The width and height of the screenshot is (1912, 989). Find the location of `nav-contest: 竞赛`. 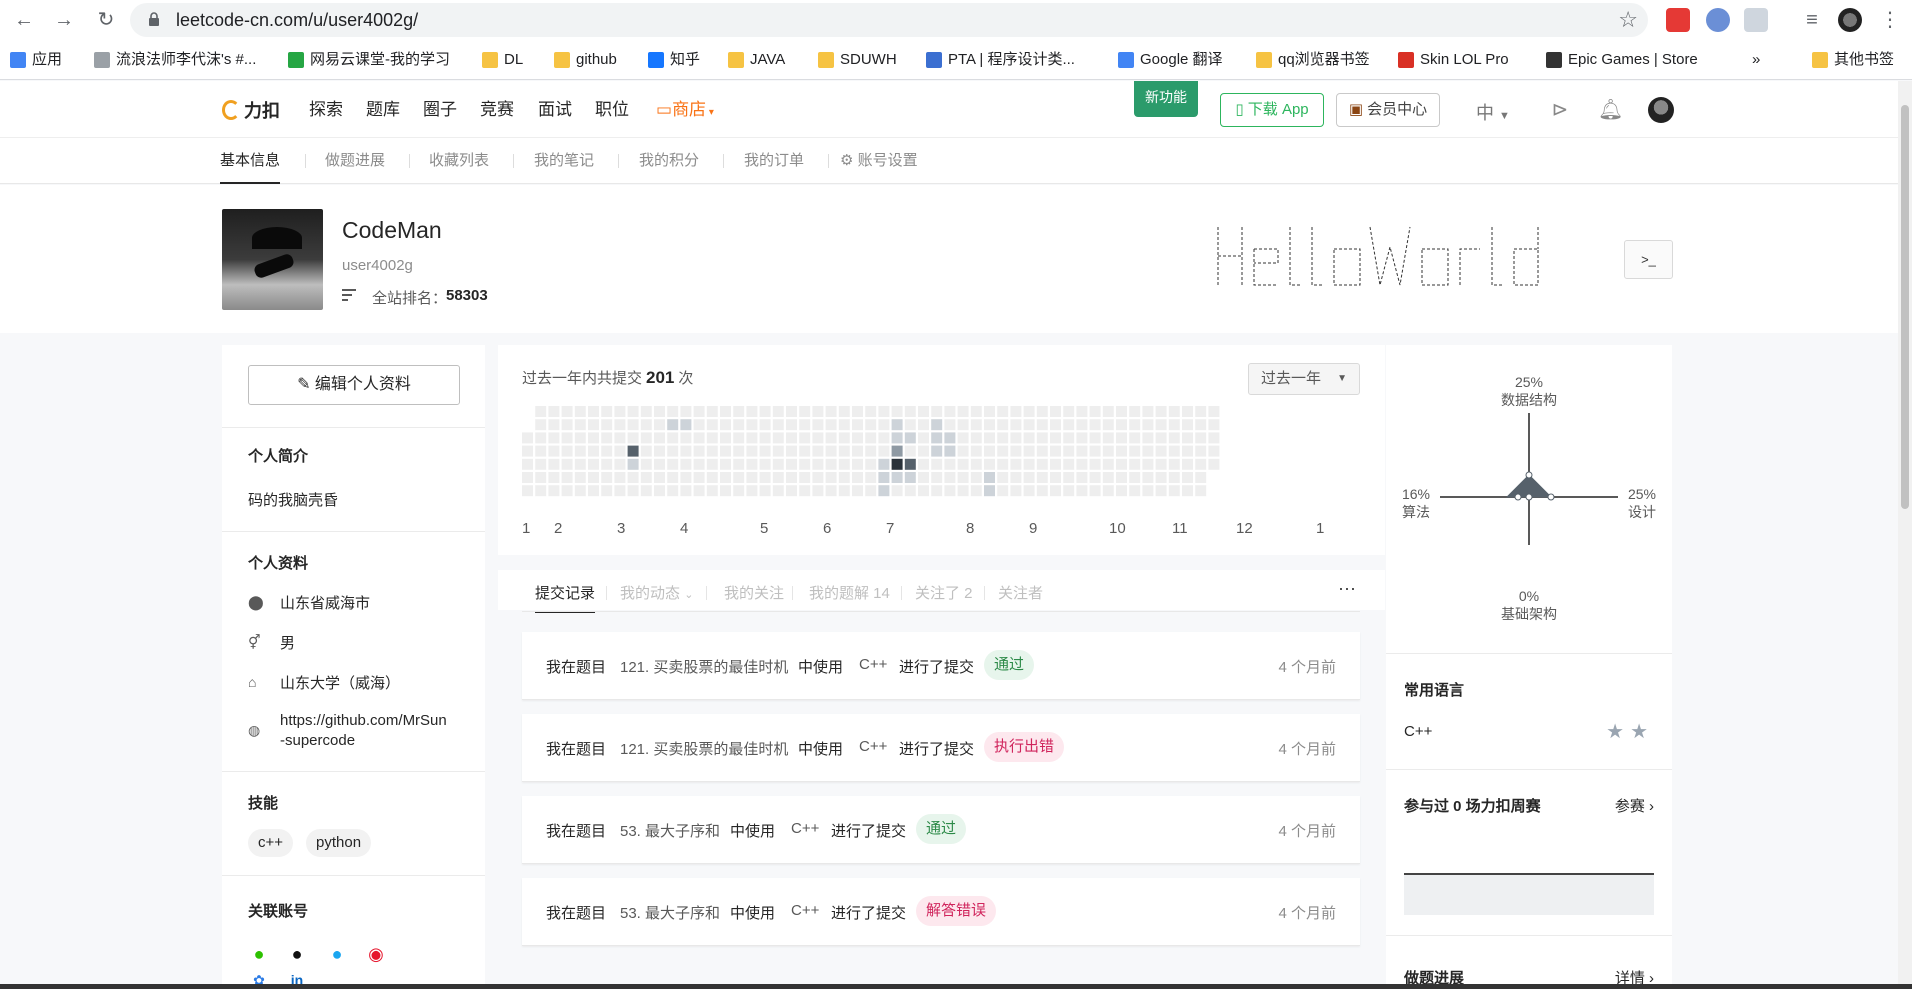

nav-contest: 竞赛 is located at coordinates (497, 109).